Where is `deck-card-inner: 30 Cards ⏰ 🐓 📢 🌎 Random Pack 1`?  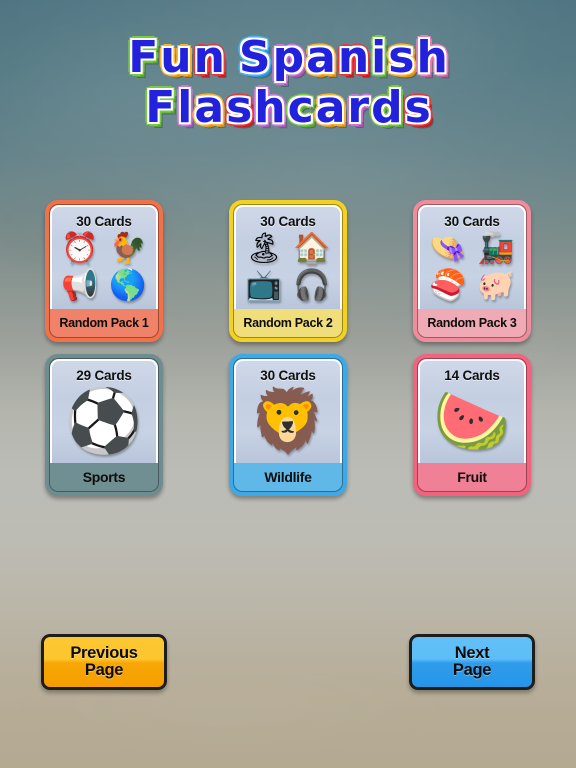
deck-card-inner: 30 Cards ⏰ 🐓 📢 🌎 Random Pack 1 is located at coordinates (104, 271).